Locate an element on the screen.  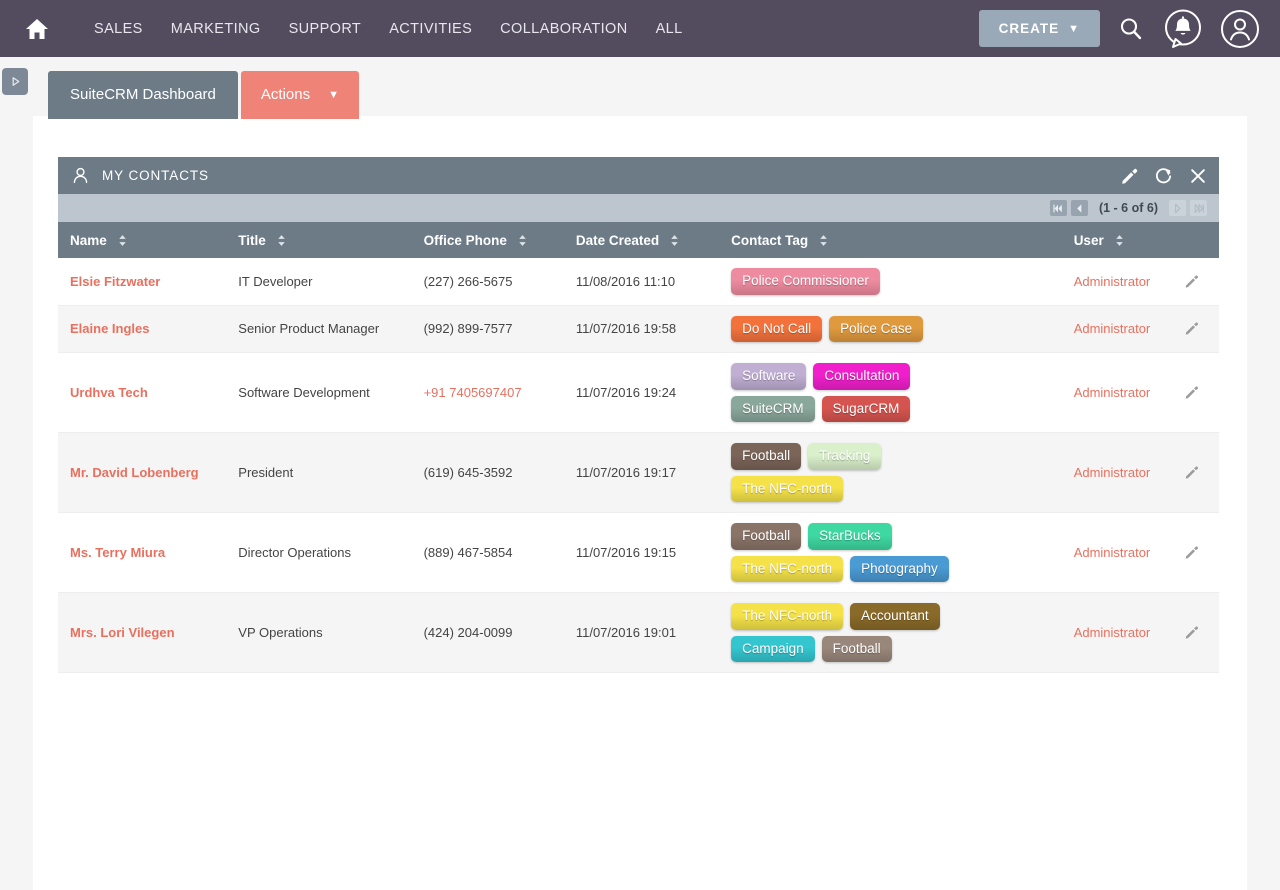
tag-list: Police Commissioner is located at coordinates (846, 281).